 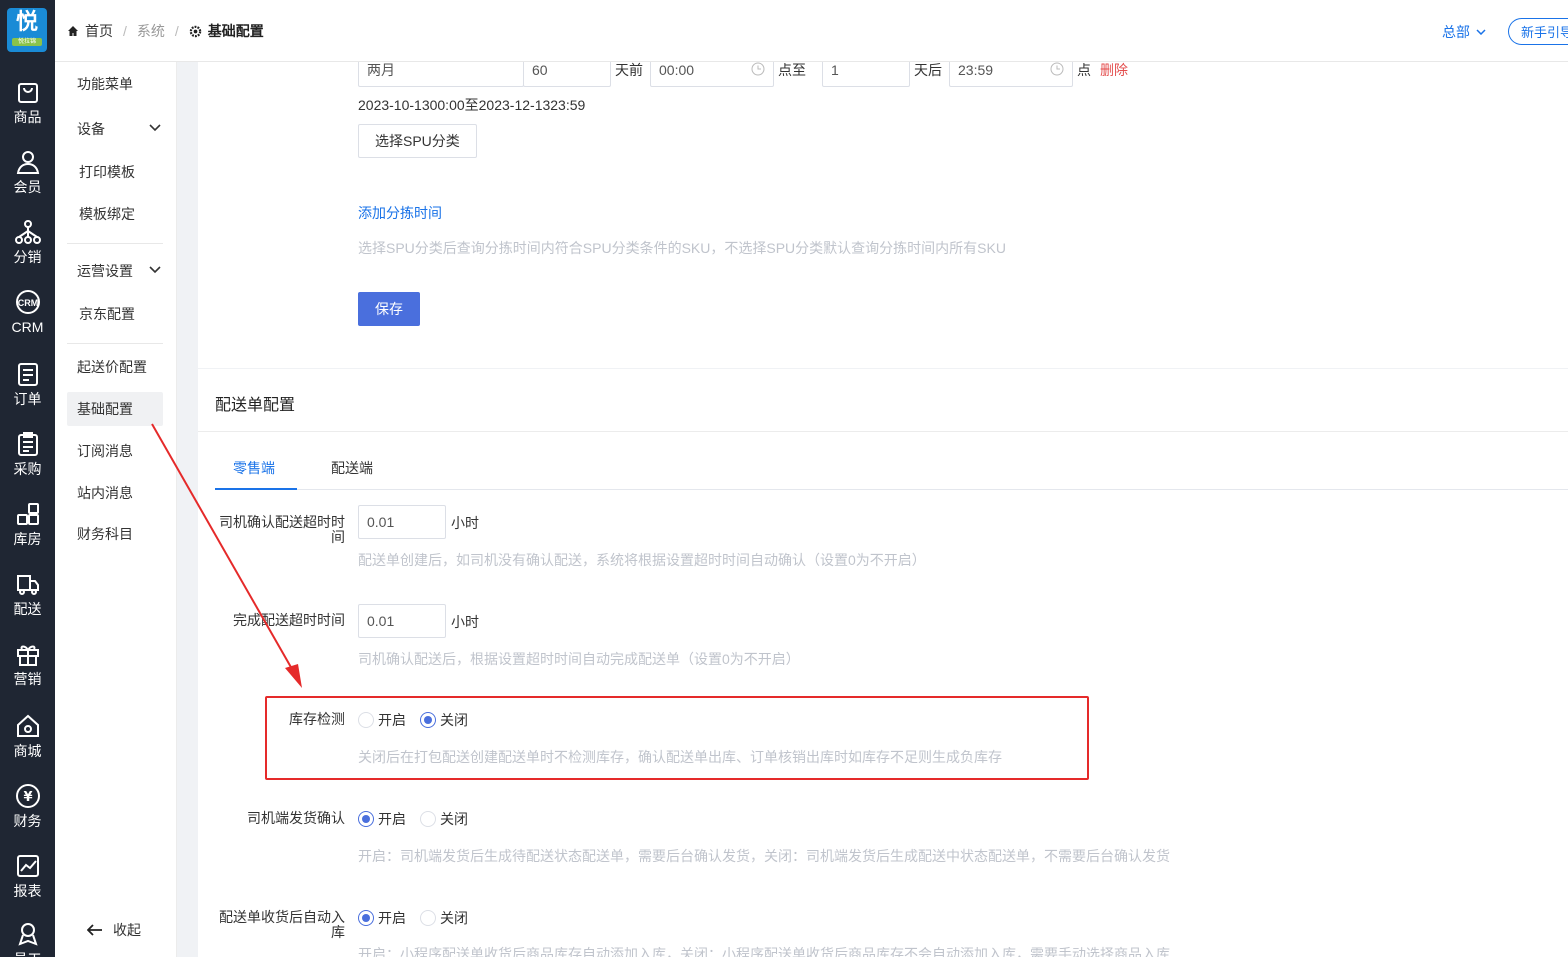 What do you see at coordinates (1456, 31) in the screenshot?
I see `org-name: 总部` at bounding box center [1456, 31].